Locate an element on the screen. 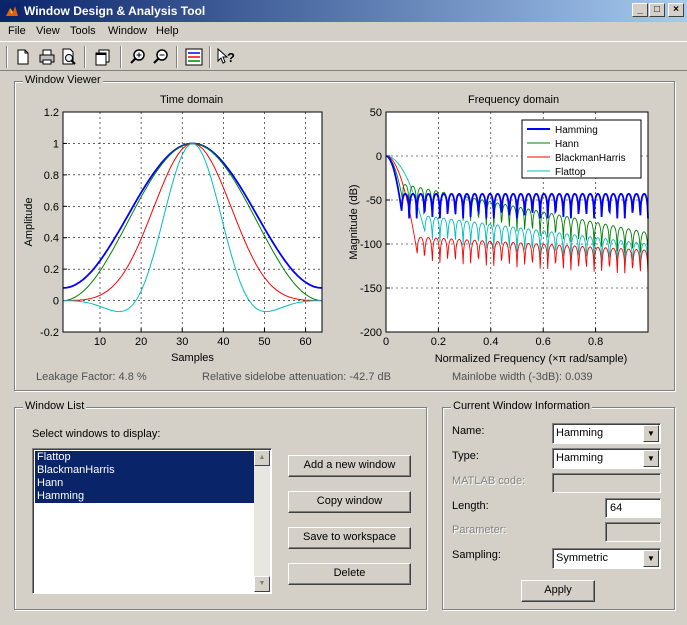 This screenshot has width=687, height=625. y-tick-label: 50 is located at coordinates (376, 113).